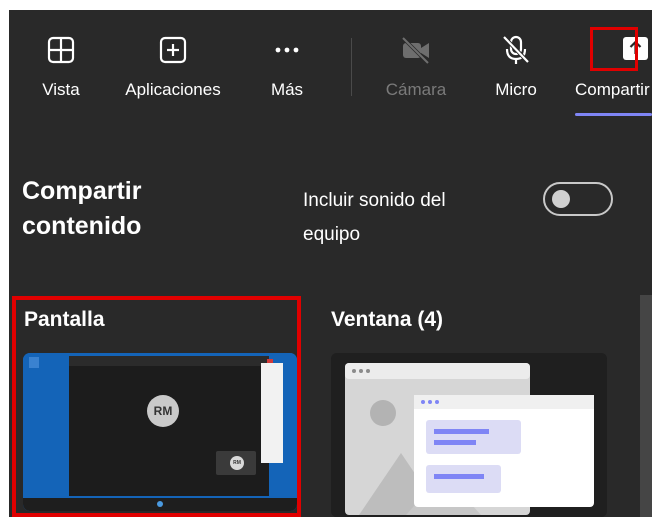 This screenshot has width=652, height=517. What do you see at coordinates (416, 89) in the screenshot?
I see `camera-label: Cámara` at bounding box center [416, 89].